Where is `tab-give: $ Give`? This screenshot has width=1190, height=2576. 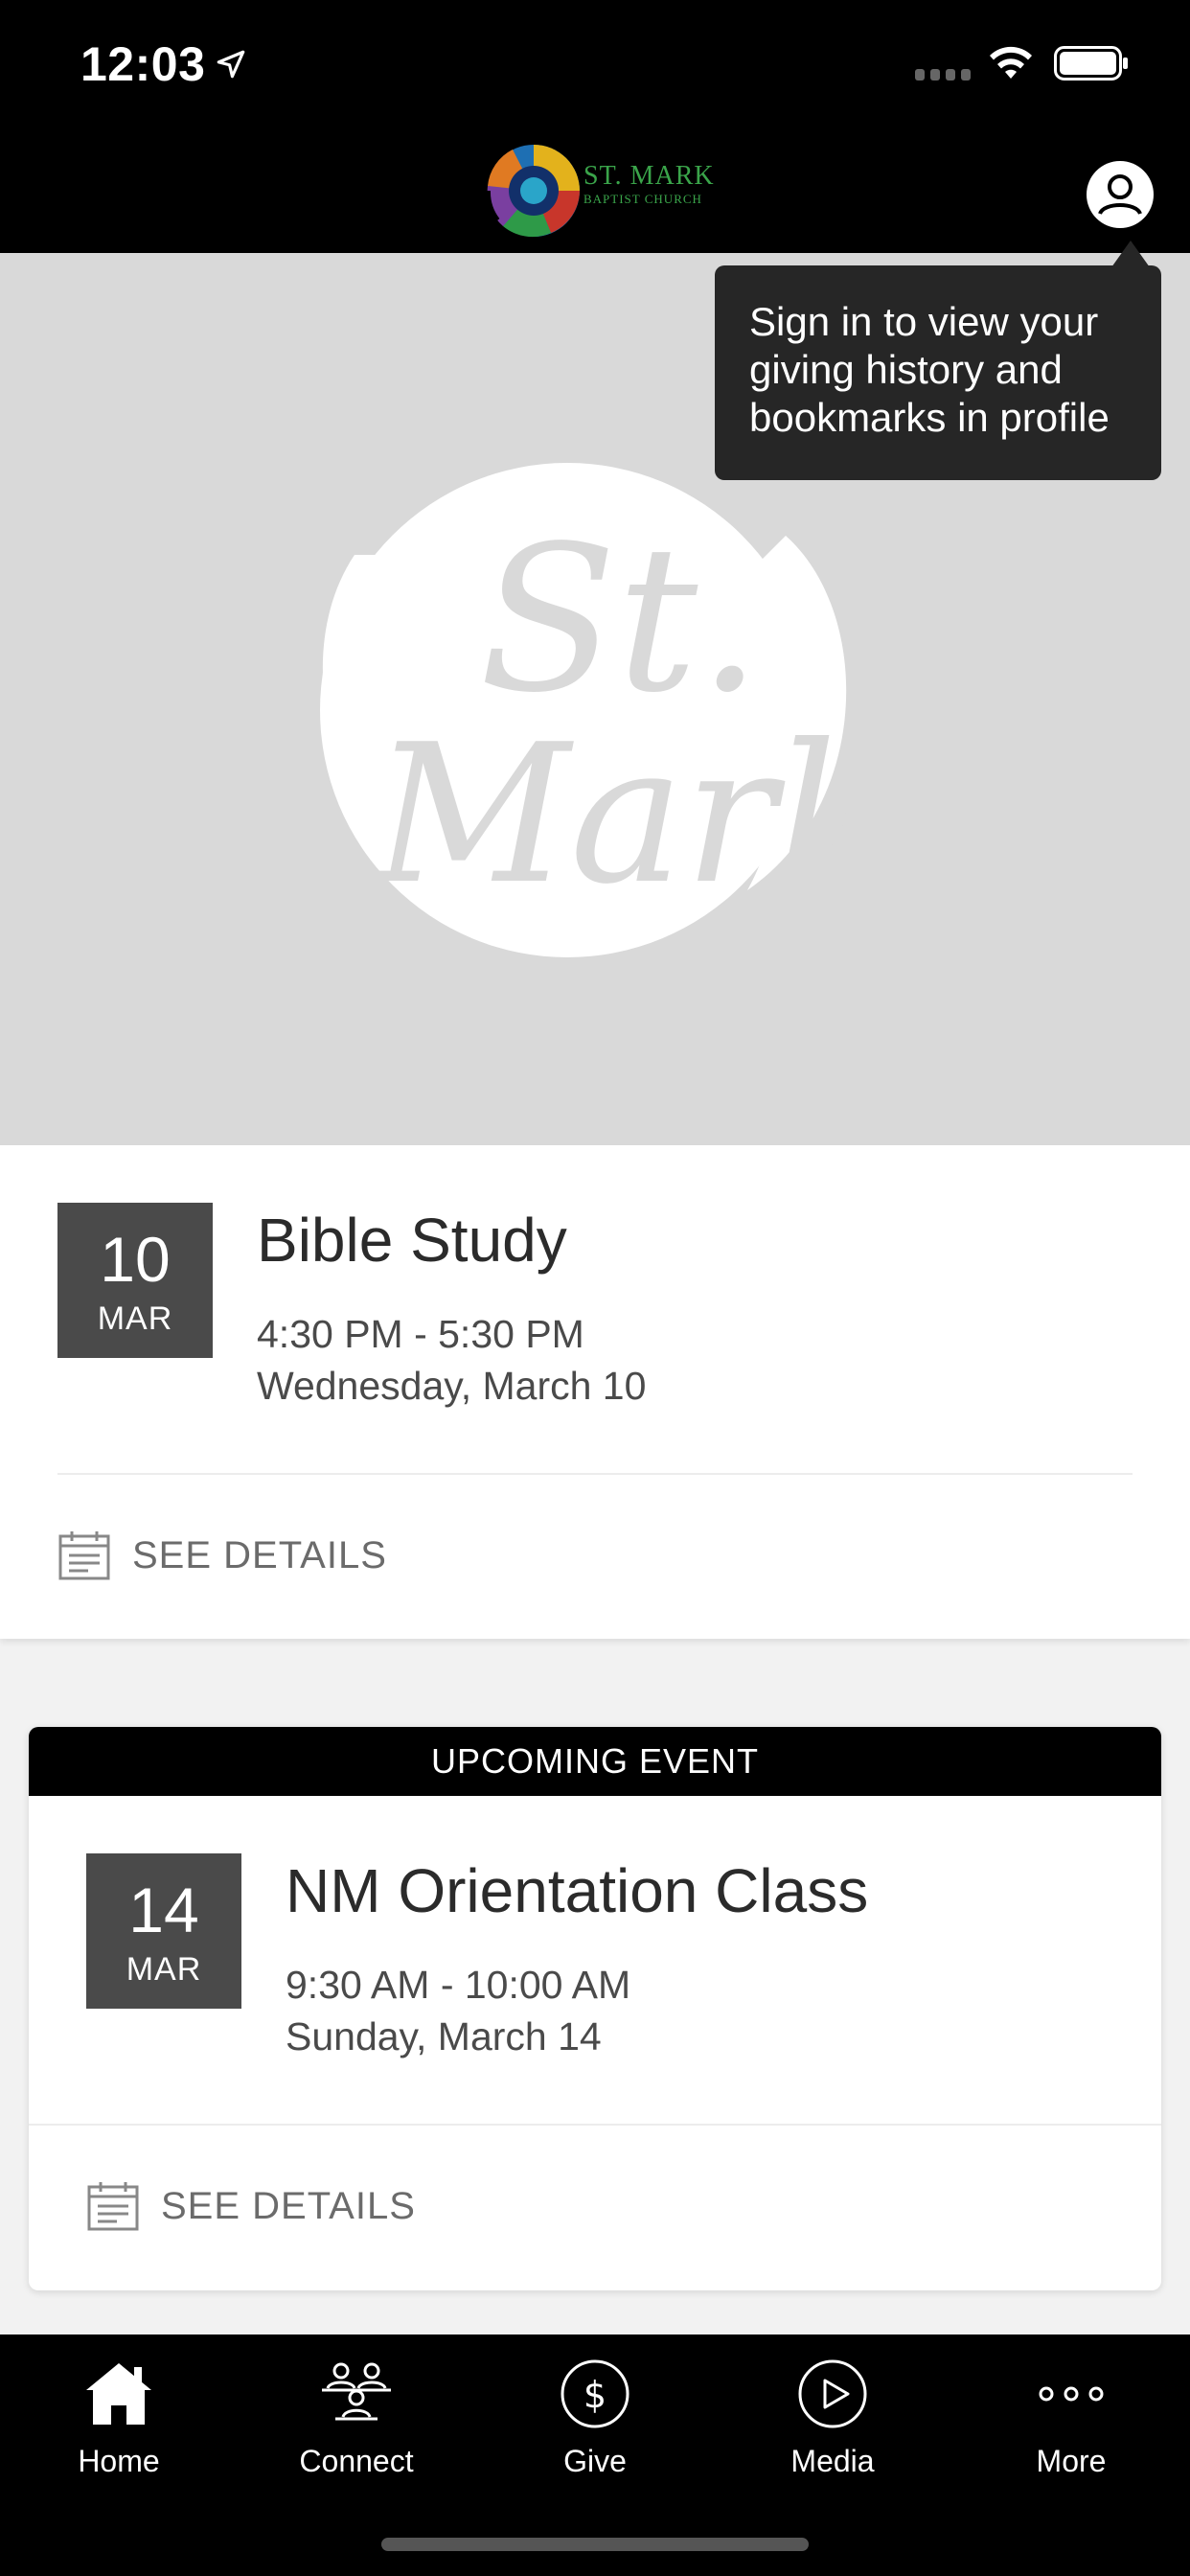 tab-give: $ Give is located at coordinates (595, 2437).